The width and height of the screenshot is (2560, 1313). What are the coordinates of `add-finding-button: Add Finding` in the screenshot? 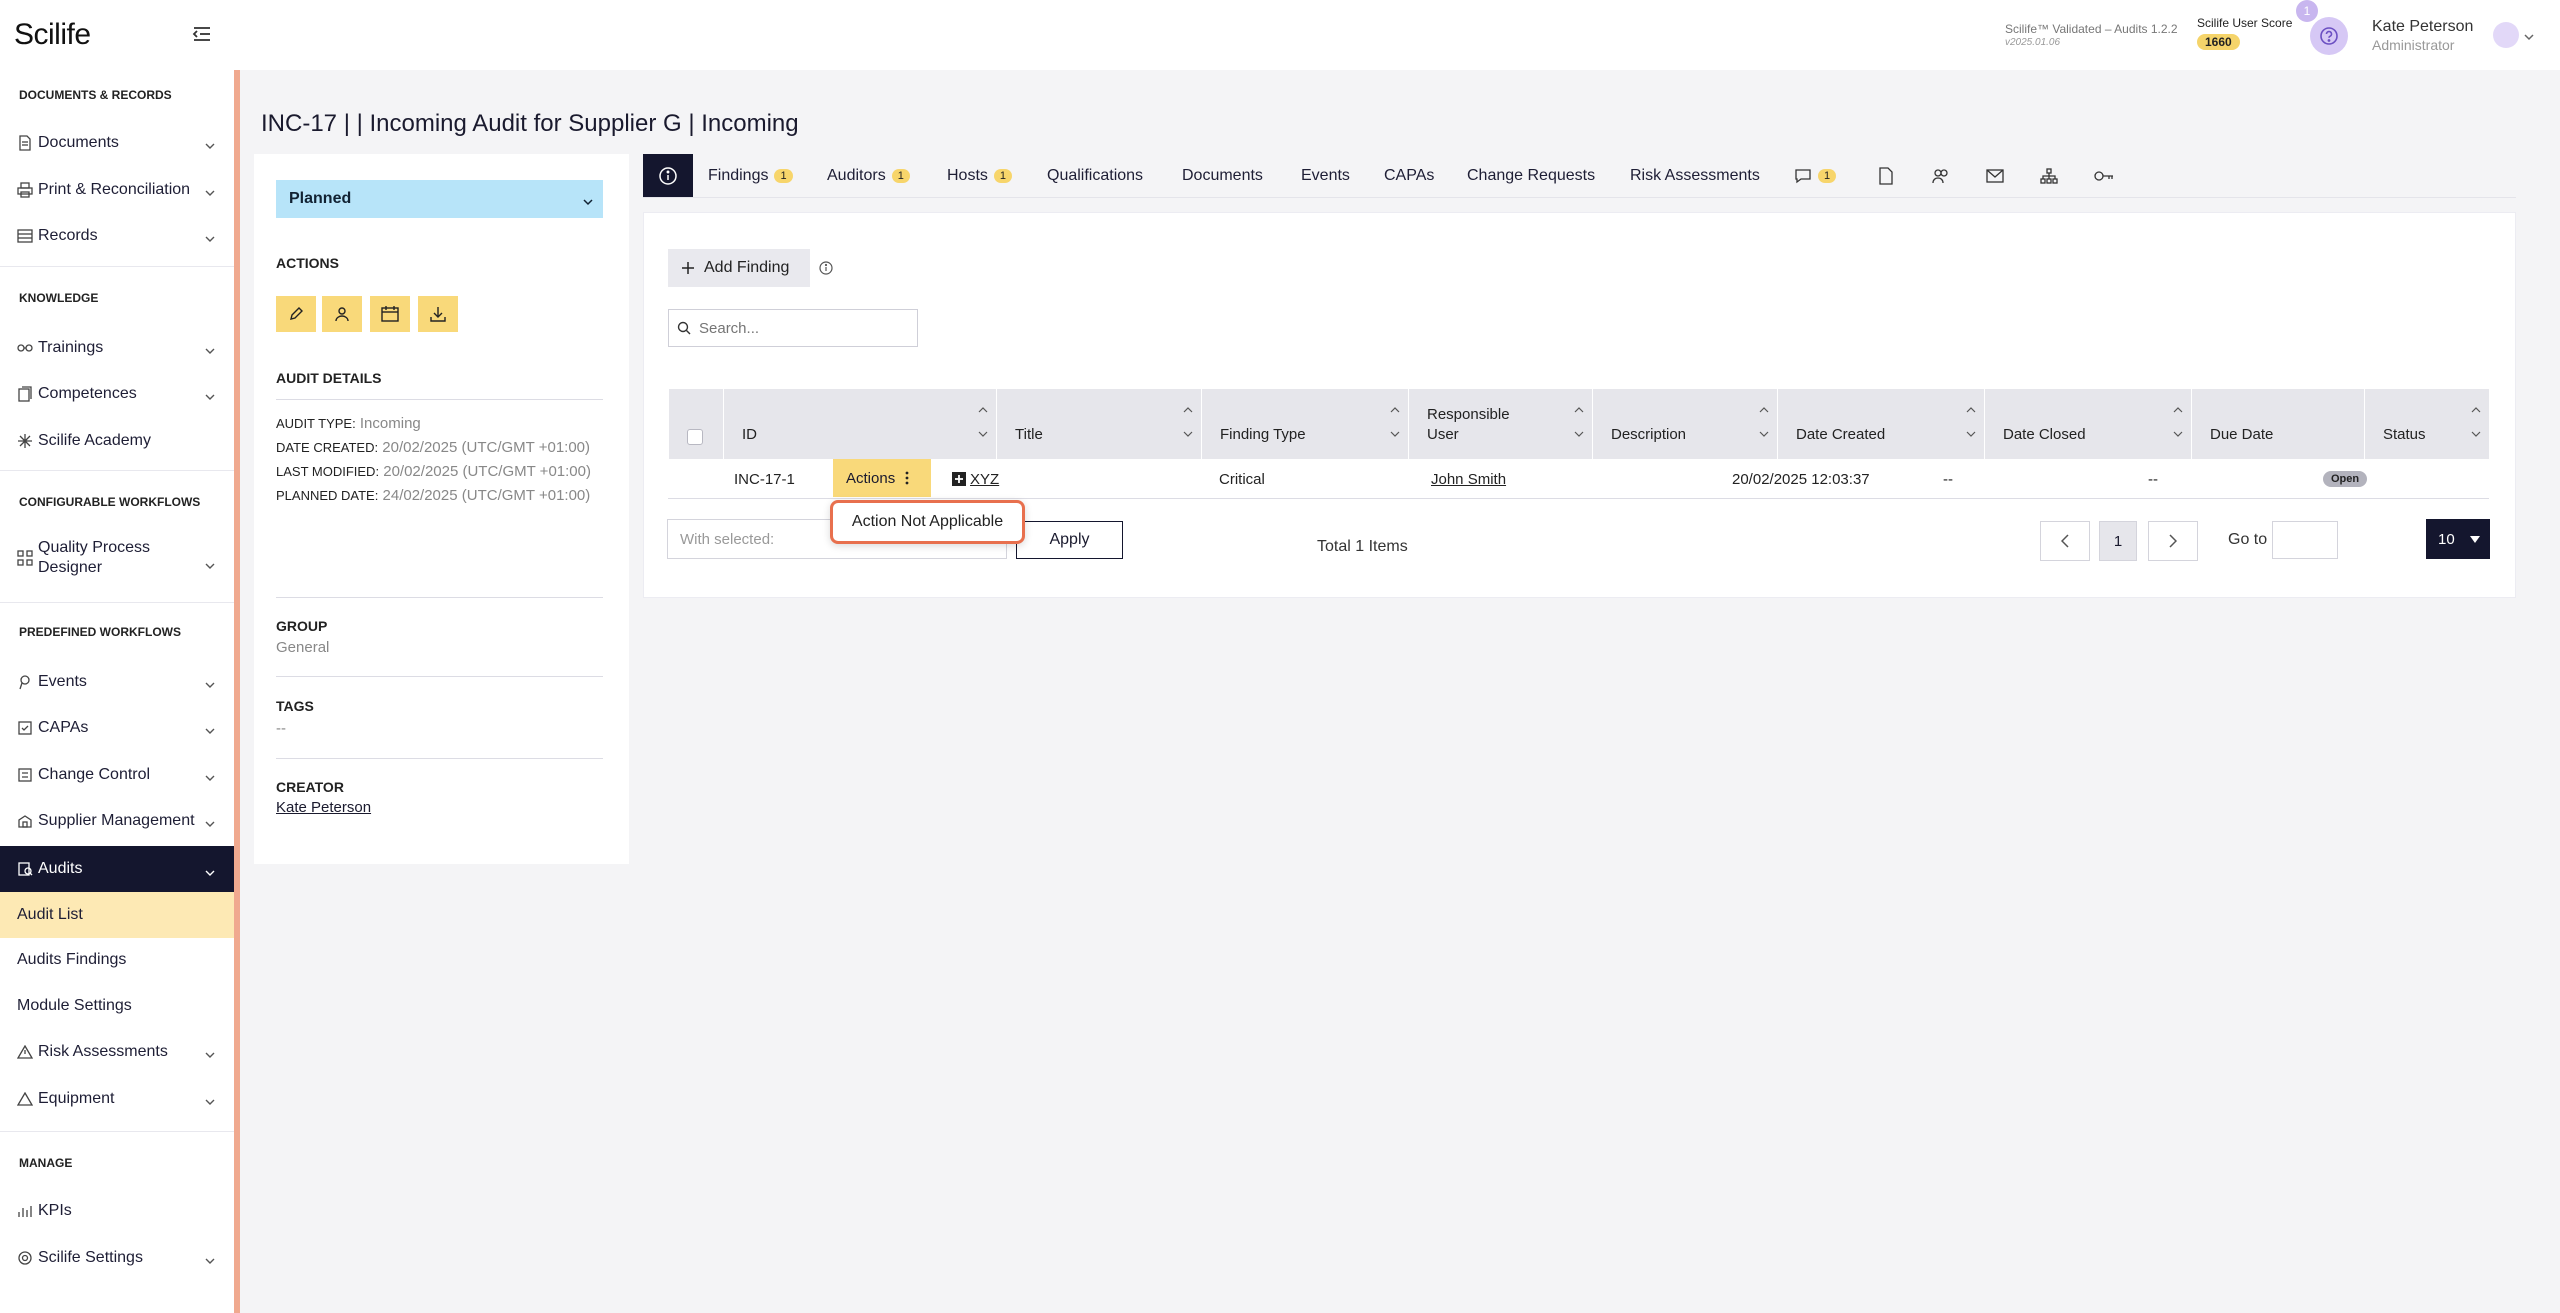 It's located at (739, 268).